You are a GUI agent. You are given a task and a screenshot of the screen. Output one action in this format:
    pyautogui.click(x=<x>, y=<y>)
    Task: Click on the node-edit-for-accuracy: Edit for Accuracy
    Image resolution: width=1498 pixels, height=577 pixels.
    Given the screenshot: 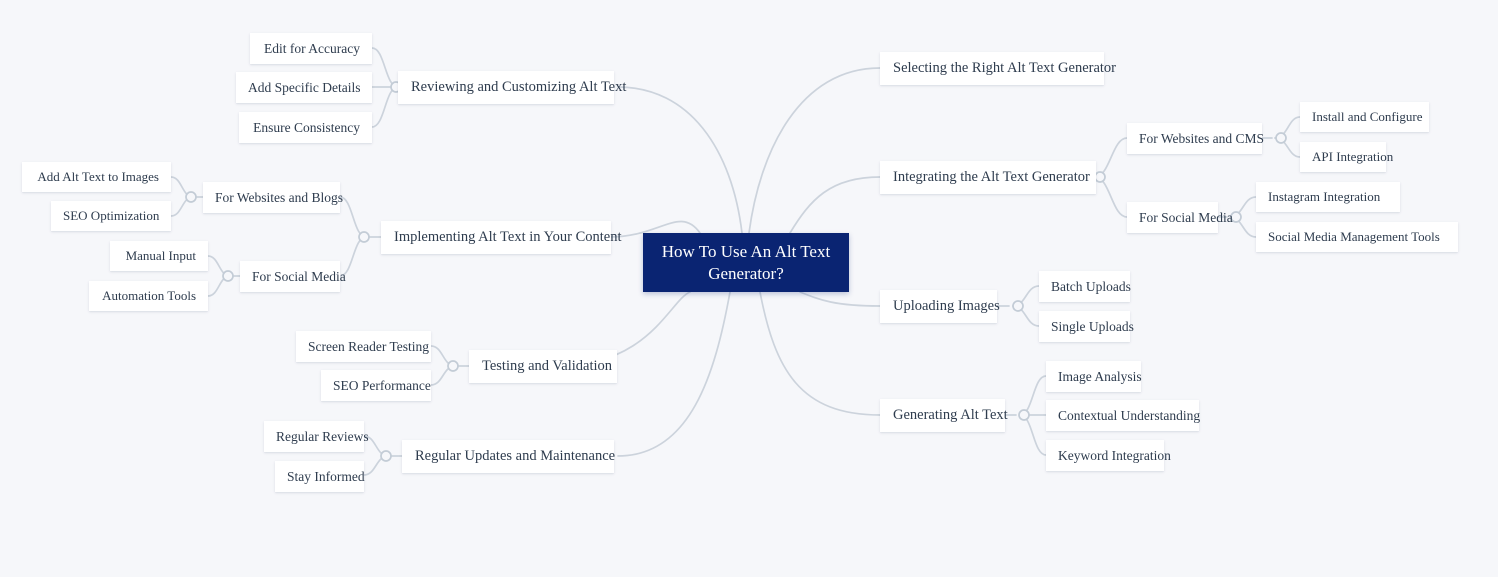 What is the action you would take?
    pyautogui.click(x=311, y=48)
    